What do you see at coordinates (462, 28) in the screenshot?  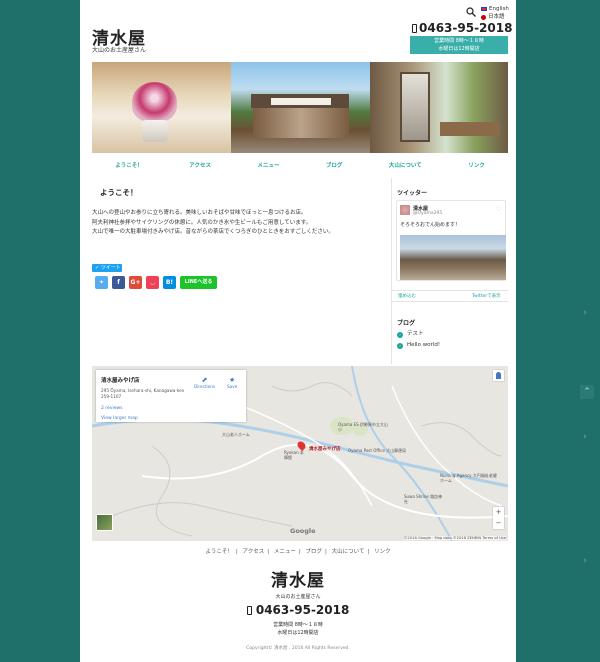 I see `header-phone: 0463-95-2018` at bounding box center [462, 28].